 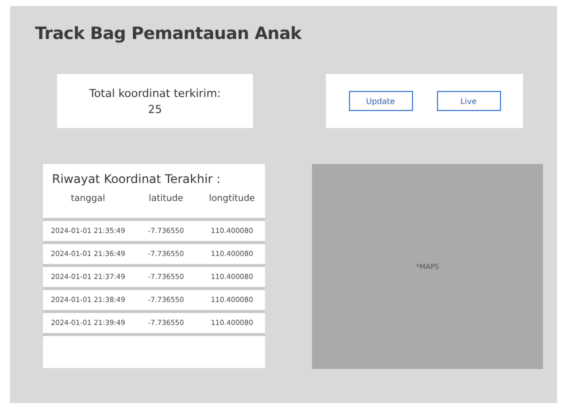 I want to click on action-button: Live, so click(x=468, y=101).